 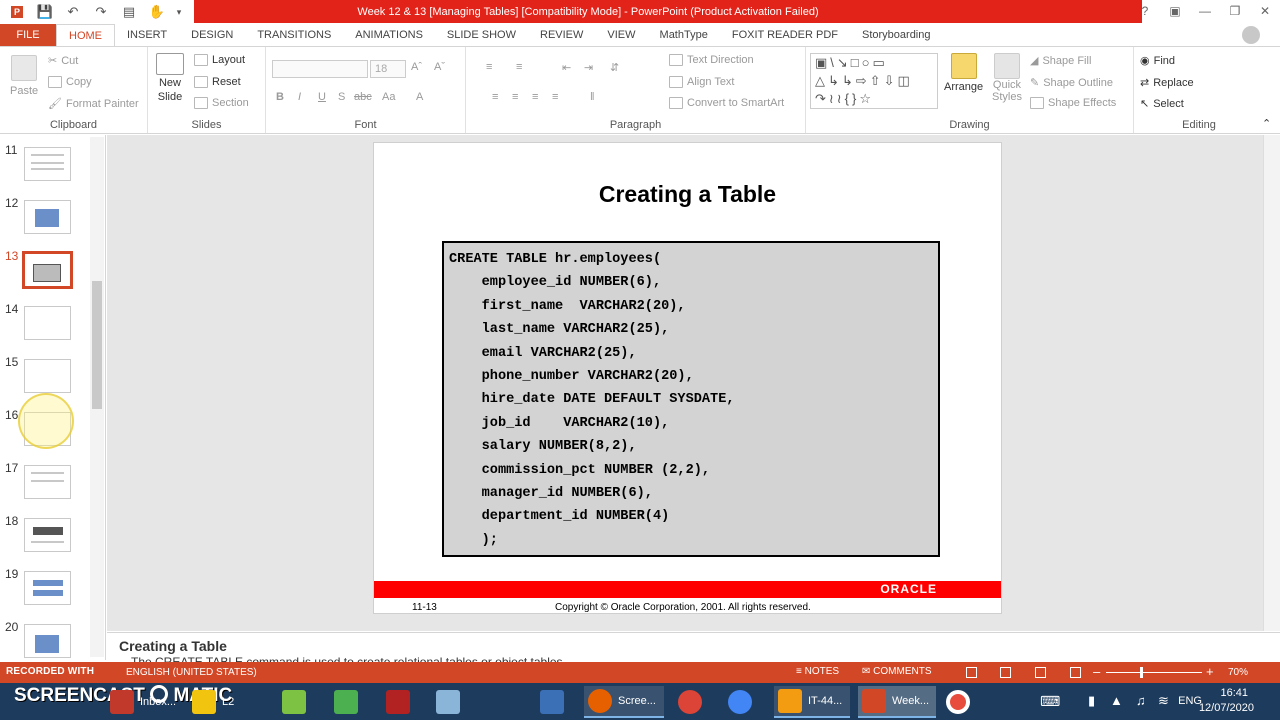 I want to click on thumbnails-scrollbar, so click(x=97, y=397).